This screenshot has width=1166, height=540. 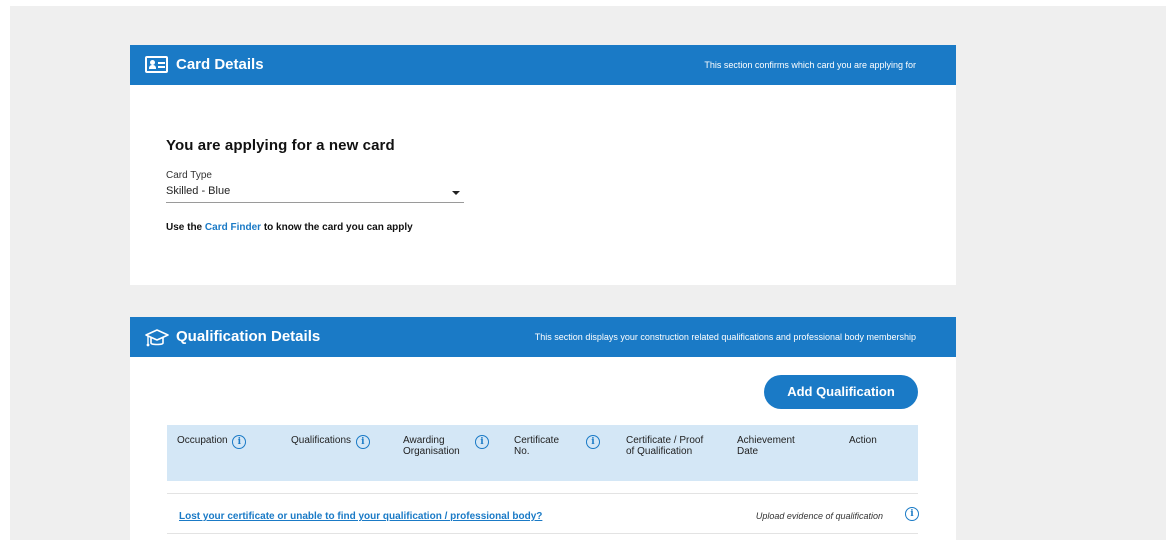 I want to click on column-awarding-organisation: Awarding Organisation, so click(x=431, y=446).